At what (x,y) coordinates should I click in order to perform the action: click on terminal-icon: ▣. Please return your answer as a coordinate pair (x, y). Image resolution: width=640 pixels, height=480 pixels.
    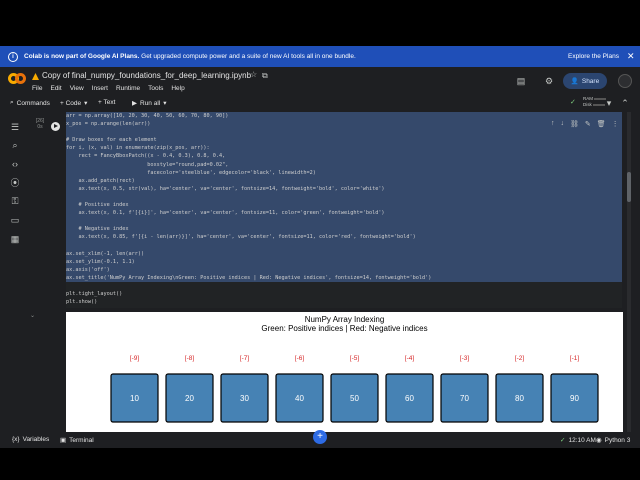
    Looking at the image, I should click on (63, 440).